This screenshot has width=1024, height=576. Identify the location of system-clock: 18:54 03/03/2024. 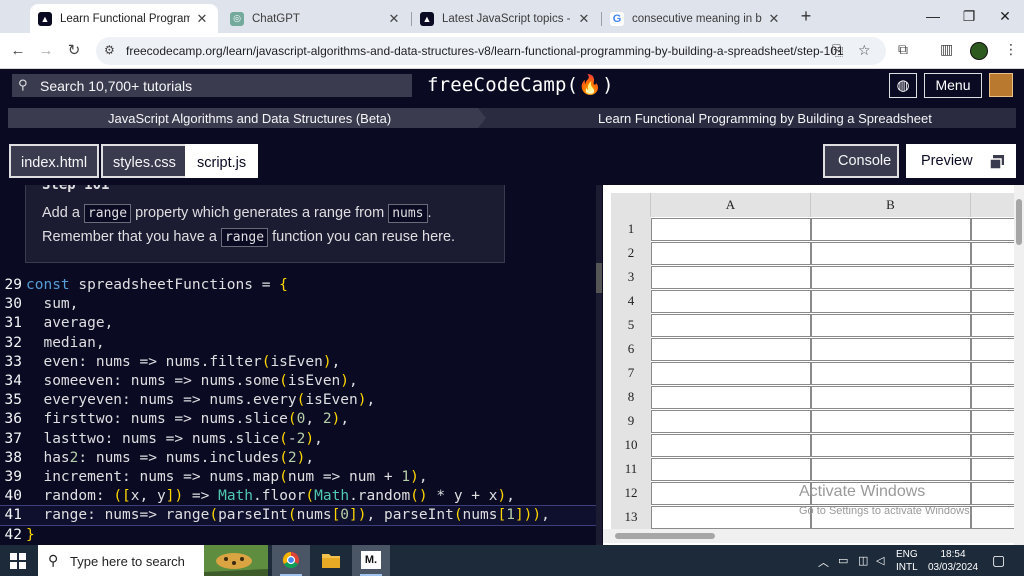
(953, 561).